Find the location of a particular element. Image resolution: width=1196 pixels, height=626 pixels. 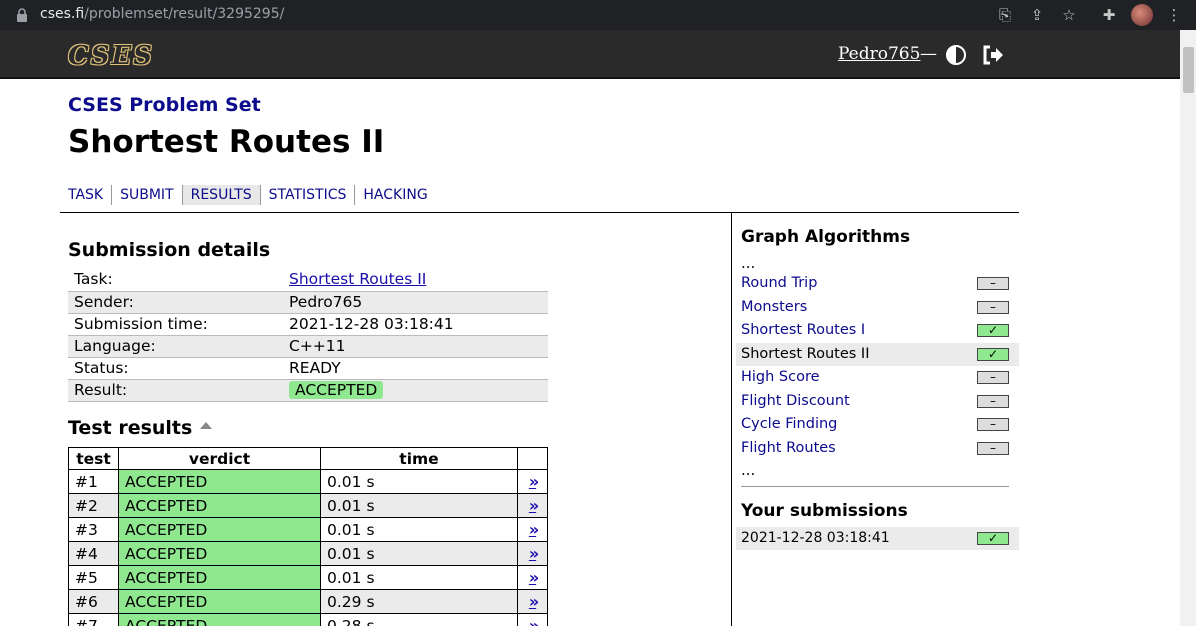

table-row: Result: ACCEPTED is located at coordinates (308, 390).